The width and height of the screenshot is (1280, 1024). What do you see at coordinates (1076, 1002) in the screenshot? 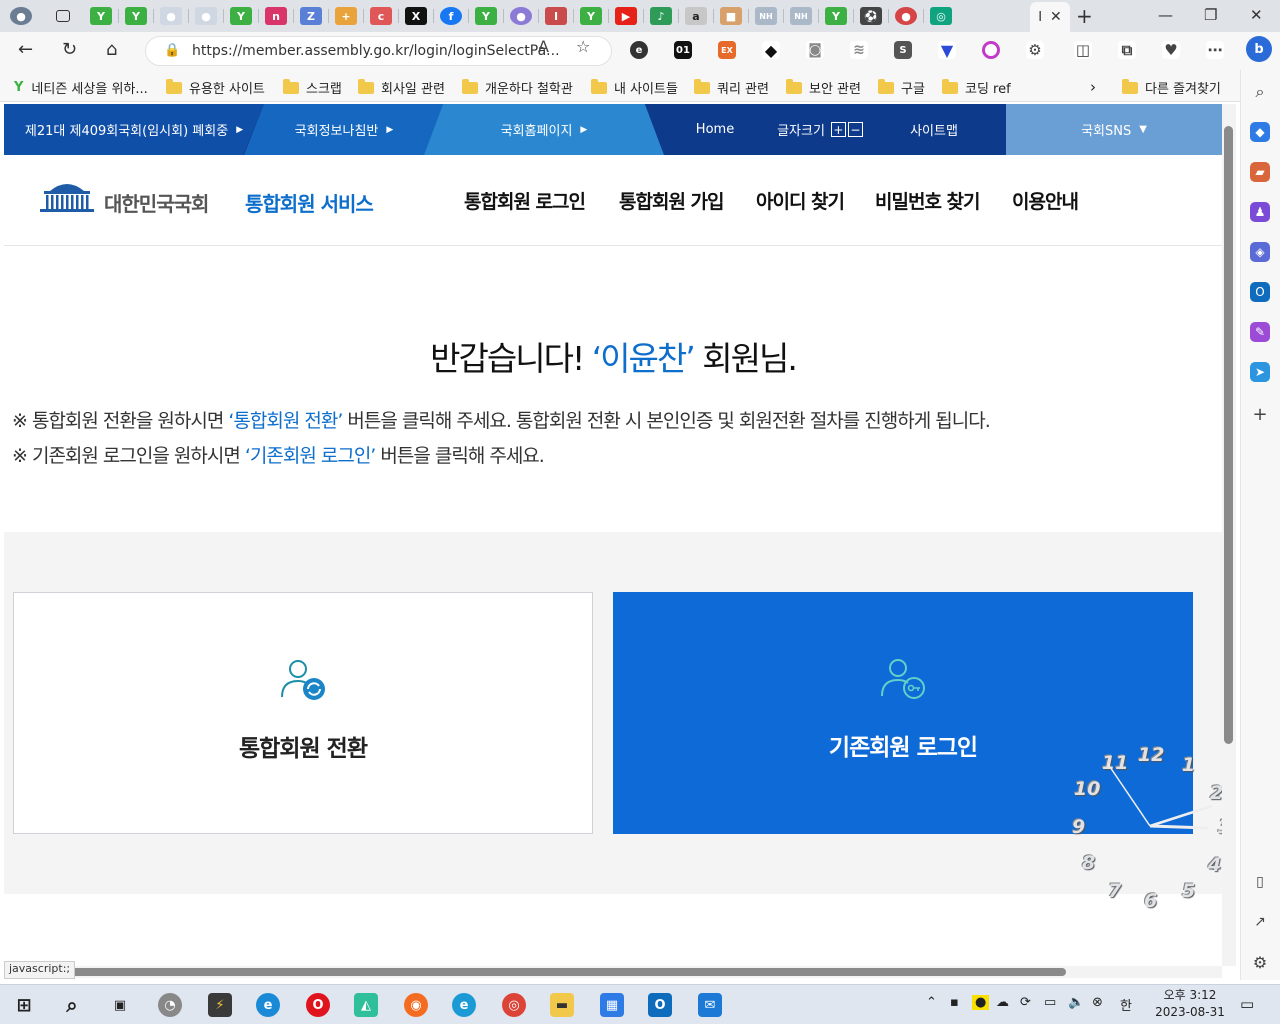
I see `volume-icon: 🔈` at bounding box center [1076, 1002].